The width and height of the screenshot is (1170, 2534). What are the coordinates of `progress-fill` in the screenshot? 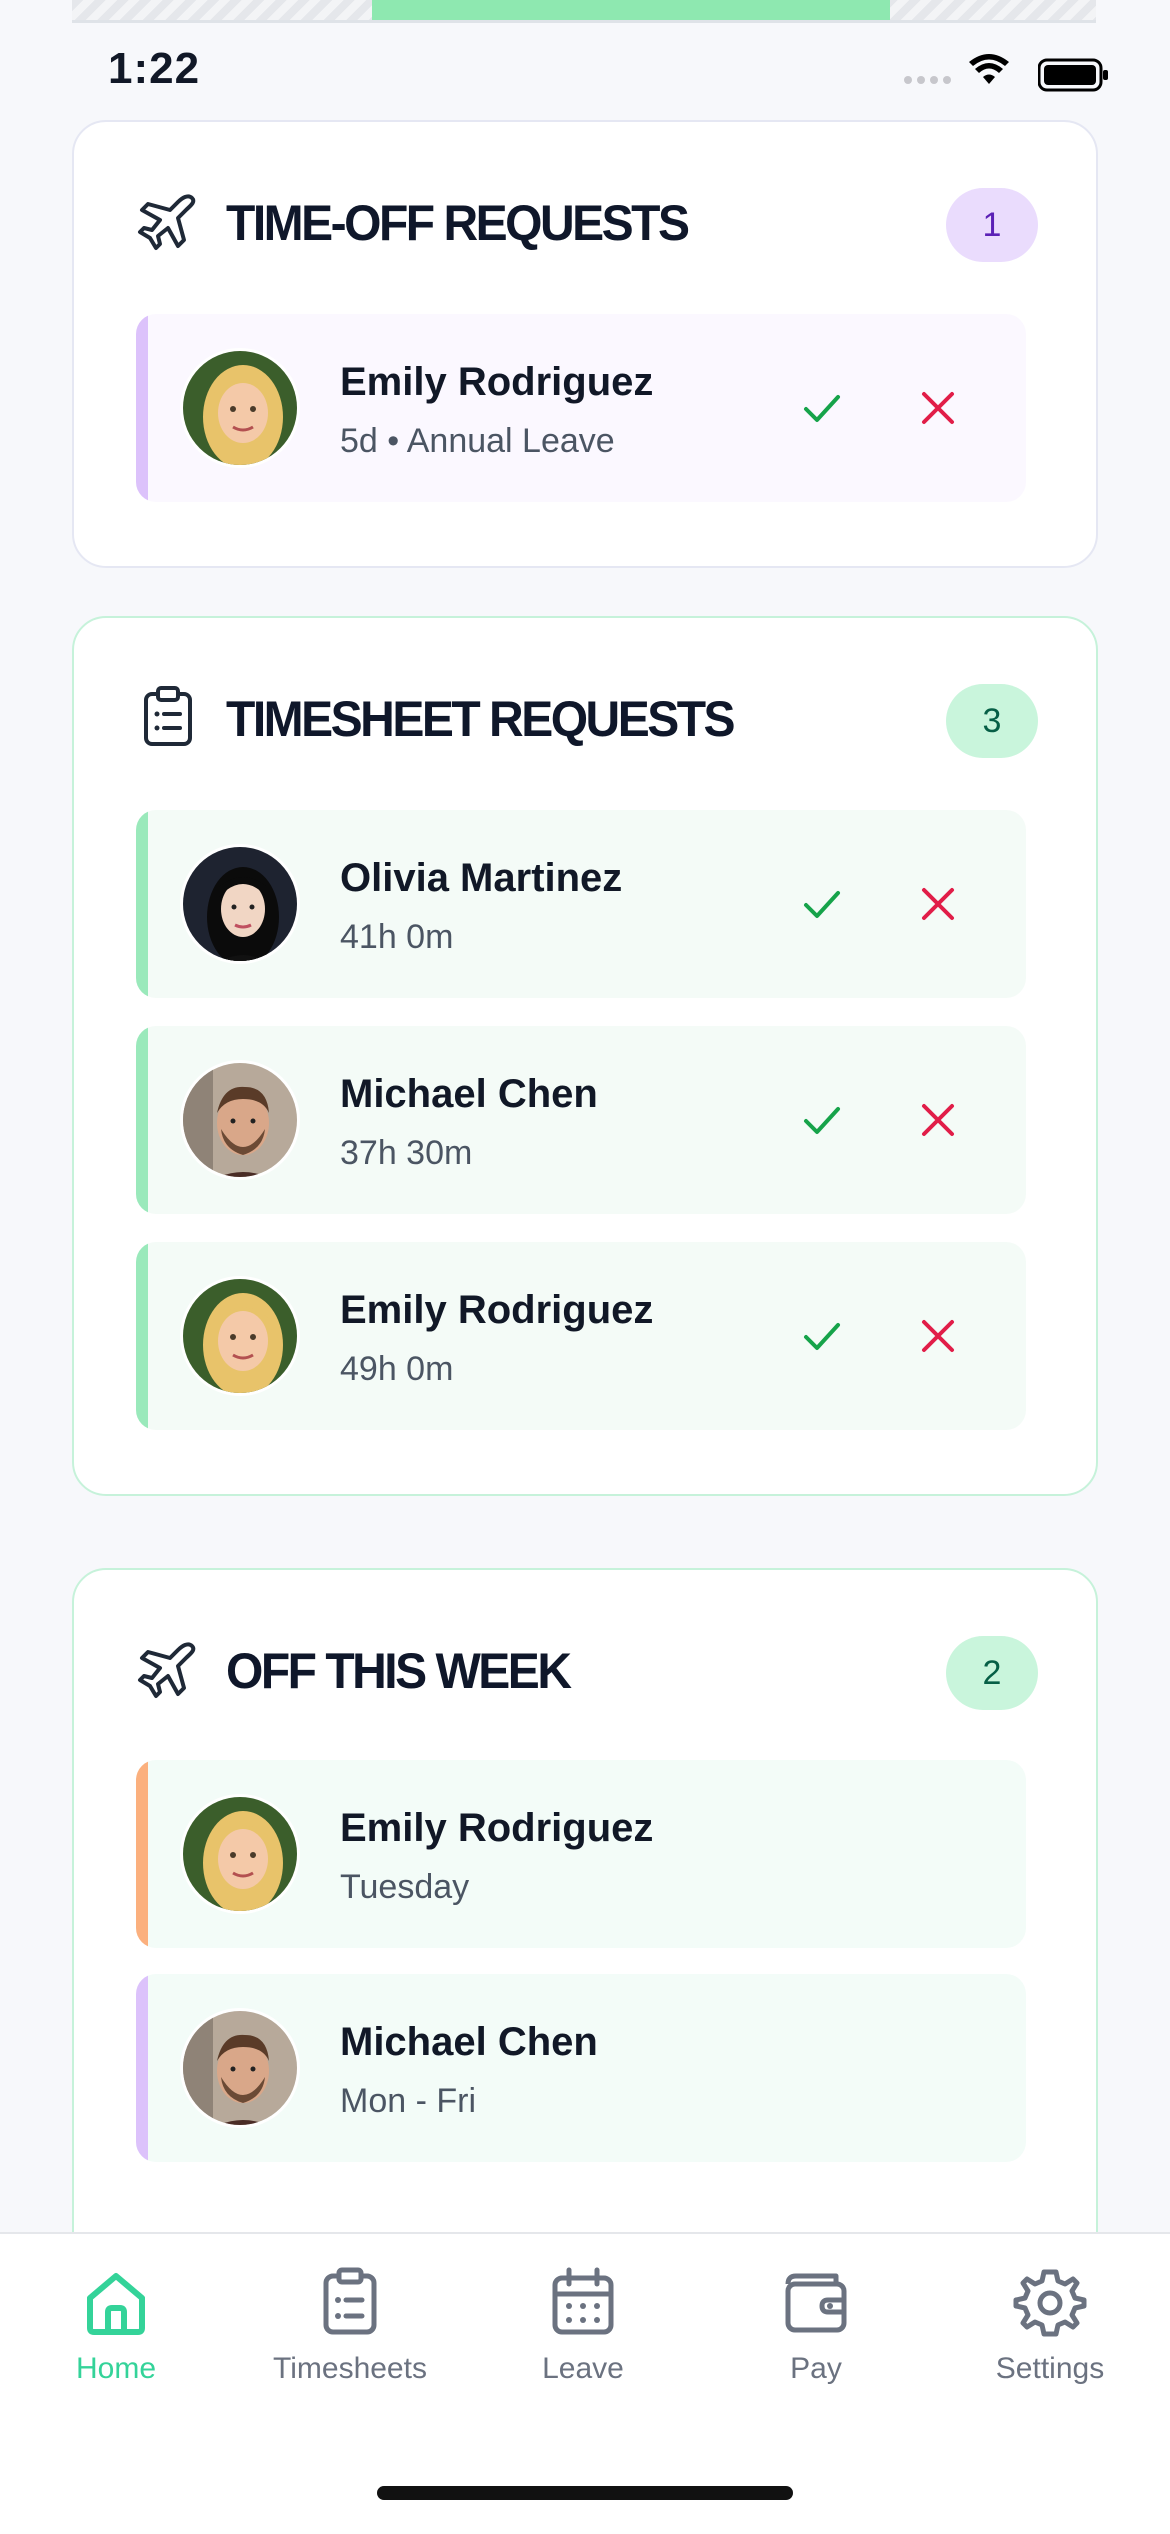 It's located at (631, 11).